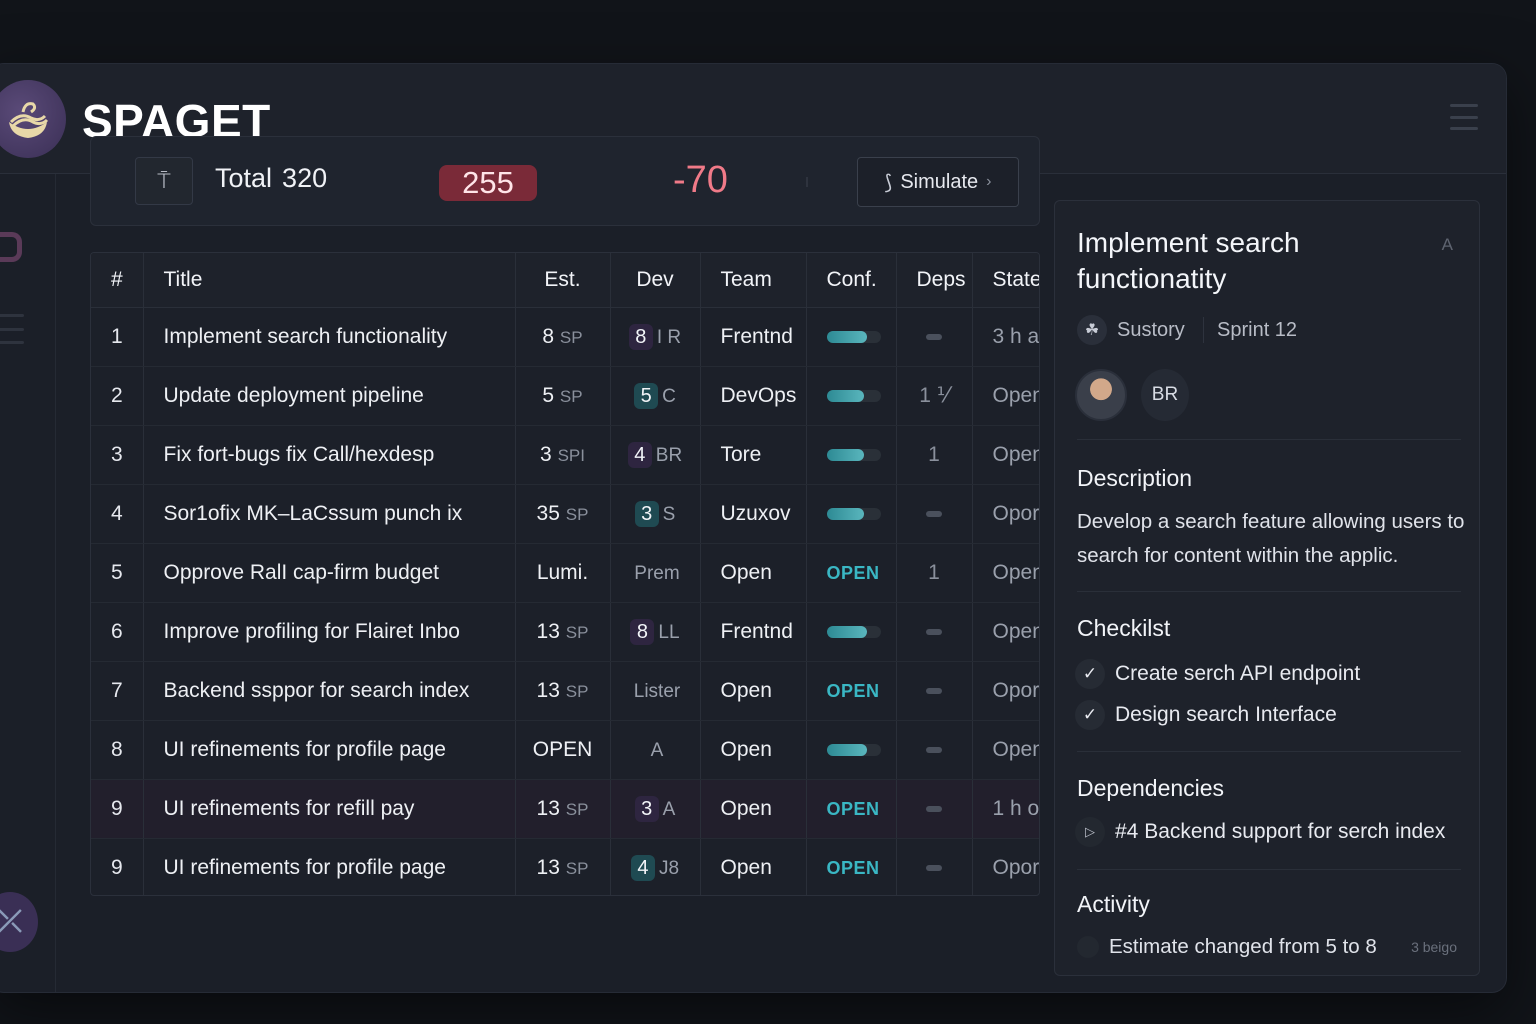  What do you see at coordinates (117, 336) in the screenshot?
I see `row-number-text: 1` at bounding box center [117, 336].